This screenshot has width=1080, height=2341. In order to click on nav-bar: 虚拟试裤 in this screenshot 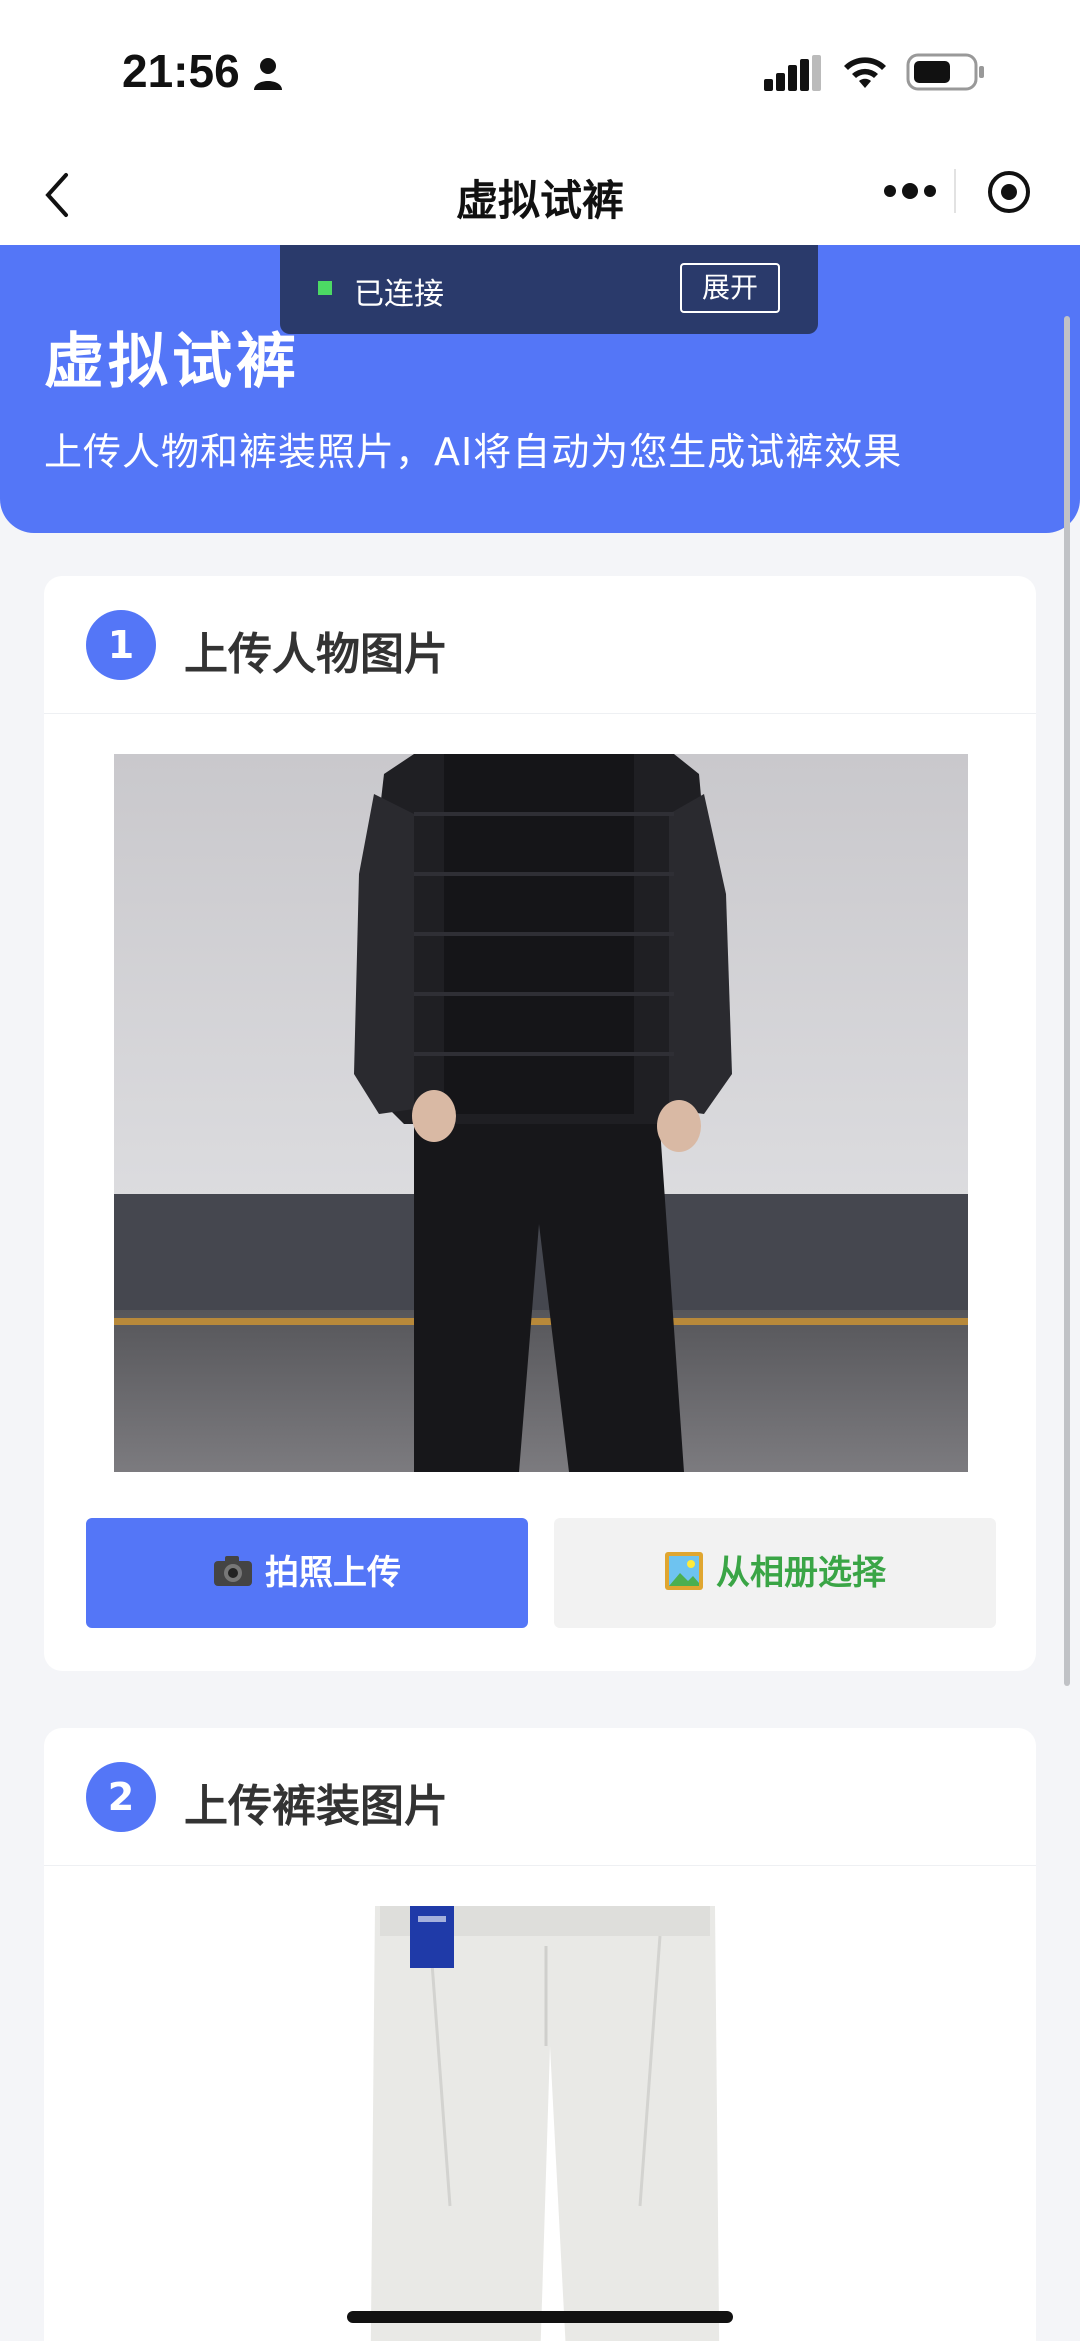, I will do `click(540, 195)`.